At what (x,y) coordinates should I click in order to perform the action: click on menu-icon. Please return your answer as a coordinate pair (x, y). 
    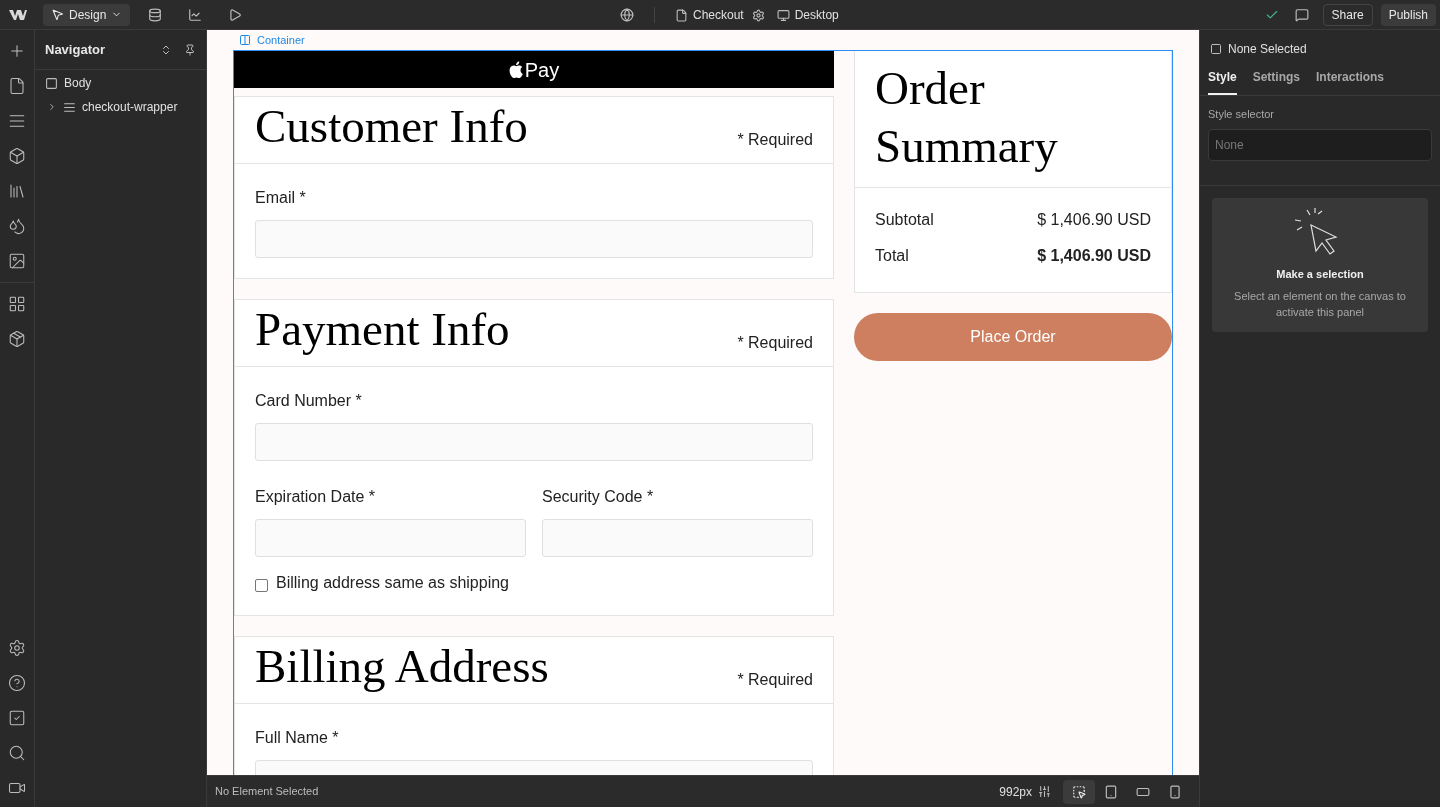
    Looking at the image, I should click on (17, 121).